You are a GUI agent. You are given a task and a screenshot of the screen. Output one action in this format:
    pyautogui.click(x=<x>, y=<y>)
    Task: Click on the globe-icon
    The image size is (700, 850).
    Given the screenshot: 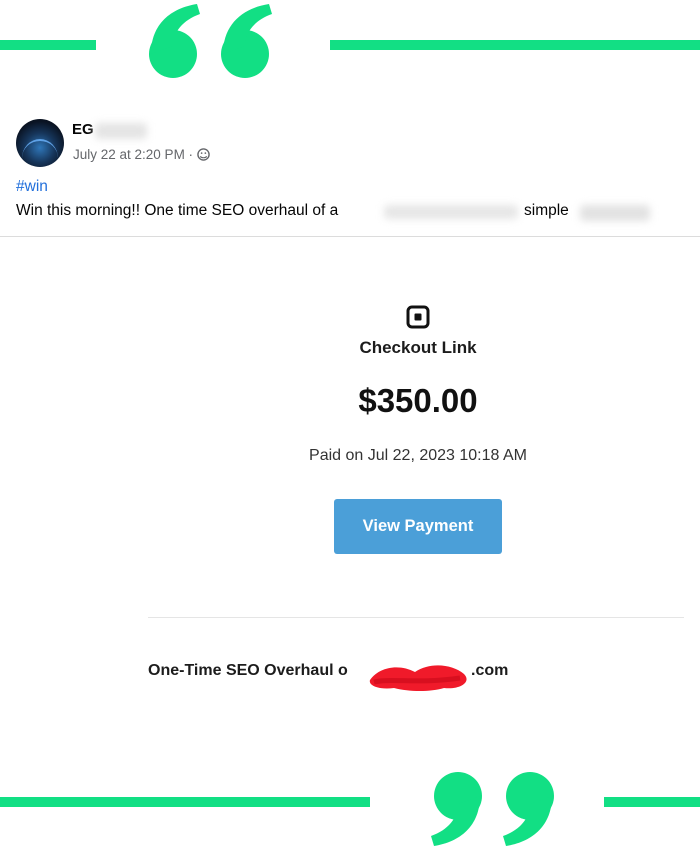 What is the action you would take?
    pyautogui.click(x=203, y=154)
    